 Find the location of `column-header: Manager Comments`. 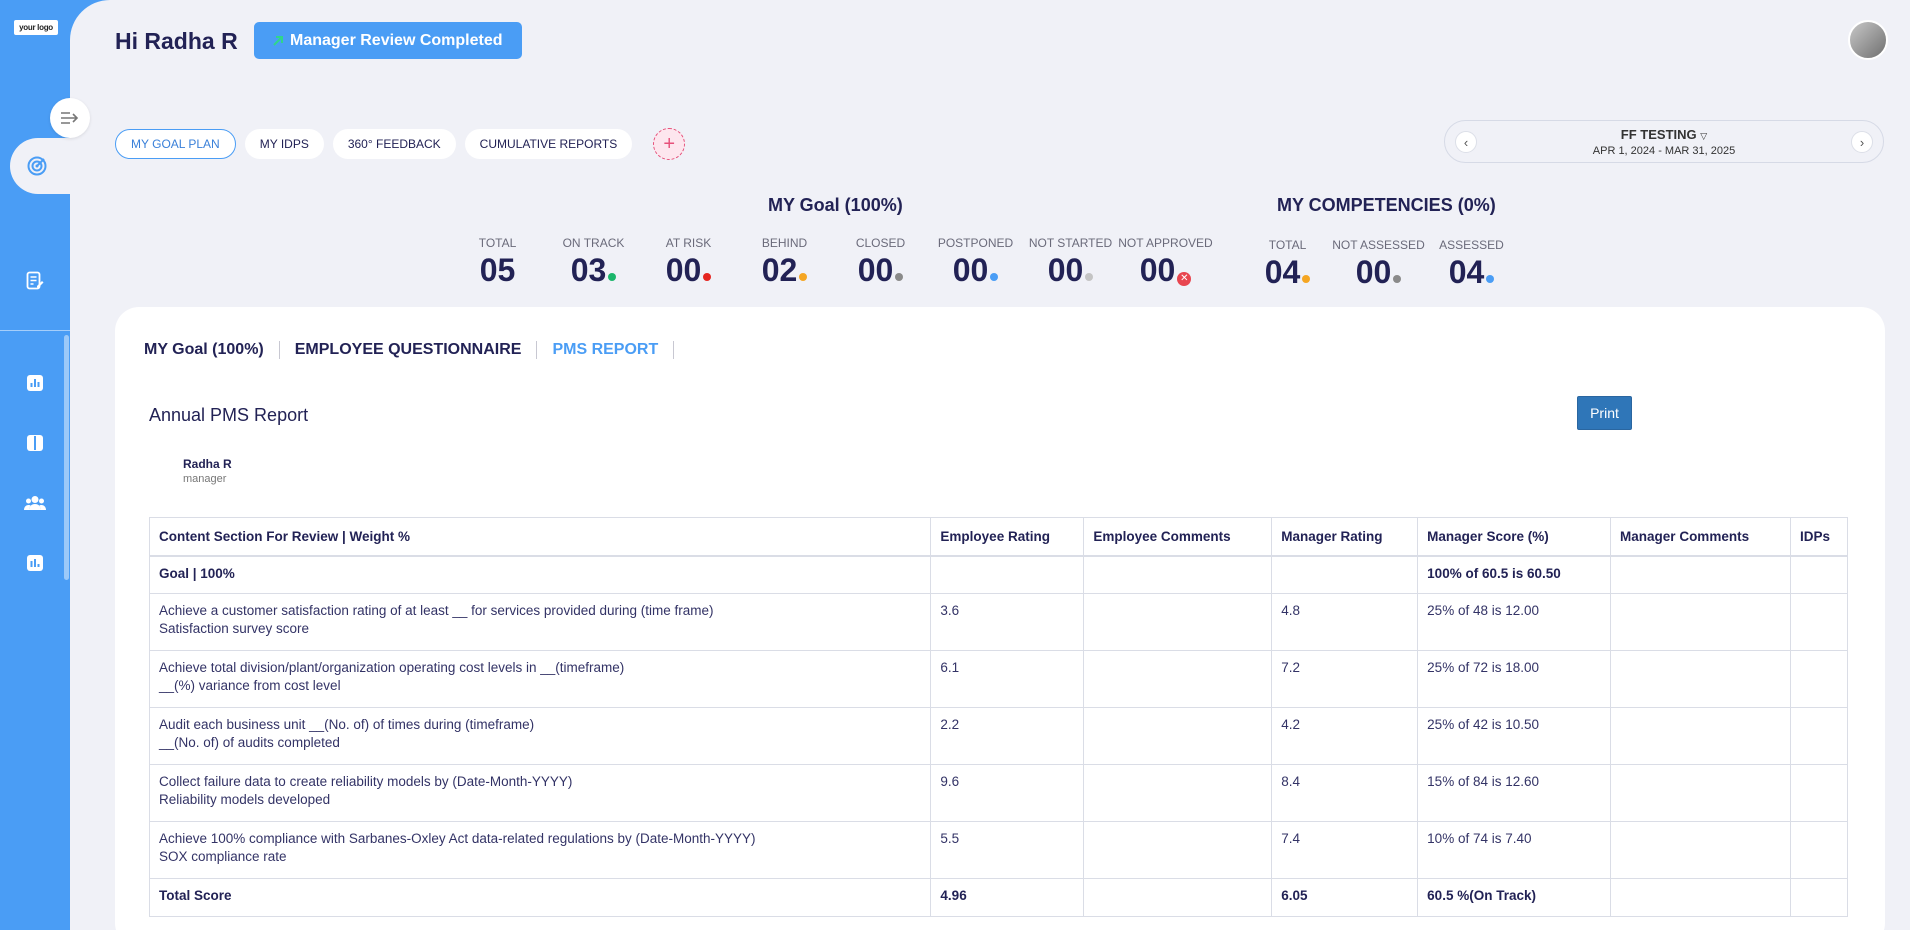

column-header: Manager Comments is located at coordinates (1700, 537).